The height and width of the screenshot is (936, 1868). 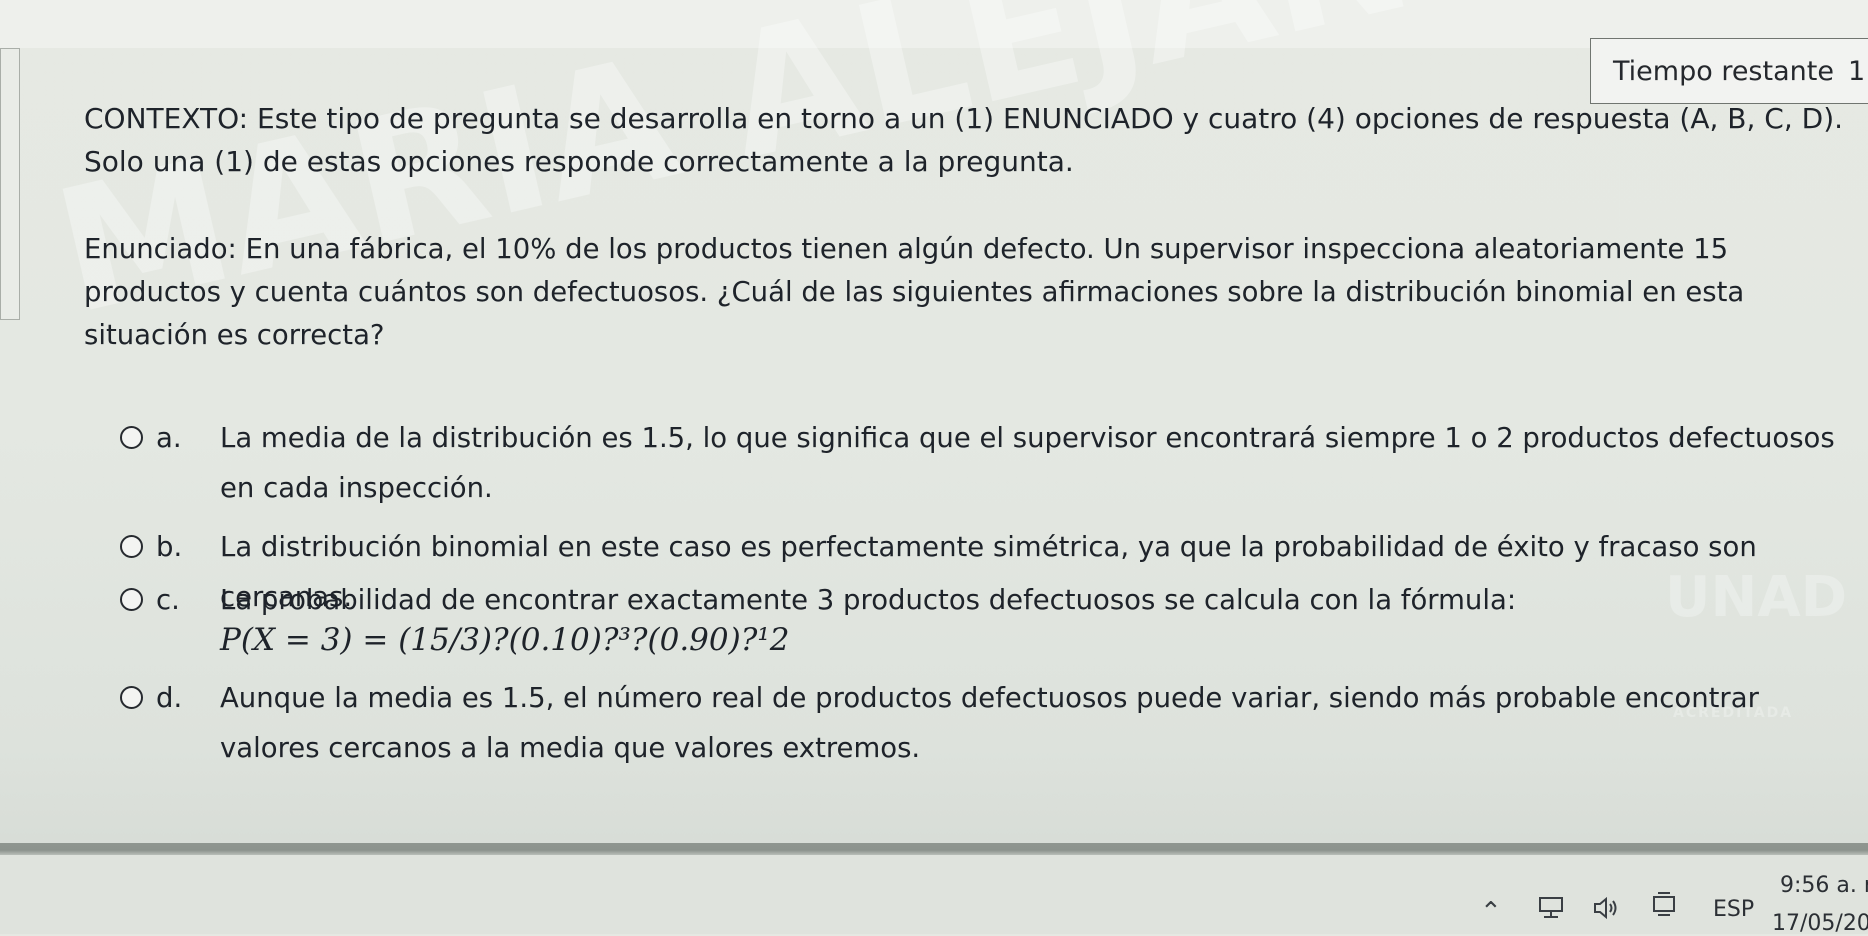 I want to click on taskbar: ⌃ ESP 9:56 a. m. 17/05/2025, so click(x=934, y=895).